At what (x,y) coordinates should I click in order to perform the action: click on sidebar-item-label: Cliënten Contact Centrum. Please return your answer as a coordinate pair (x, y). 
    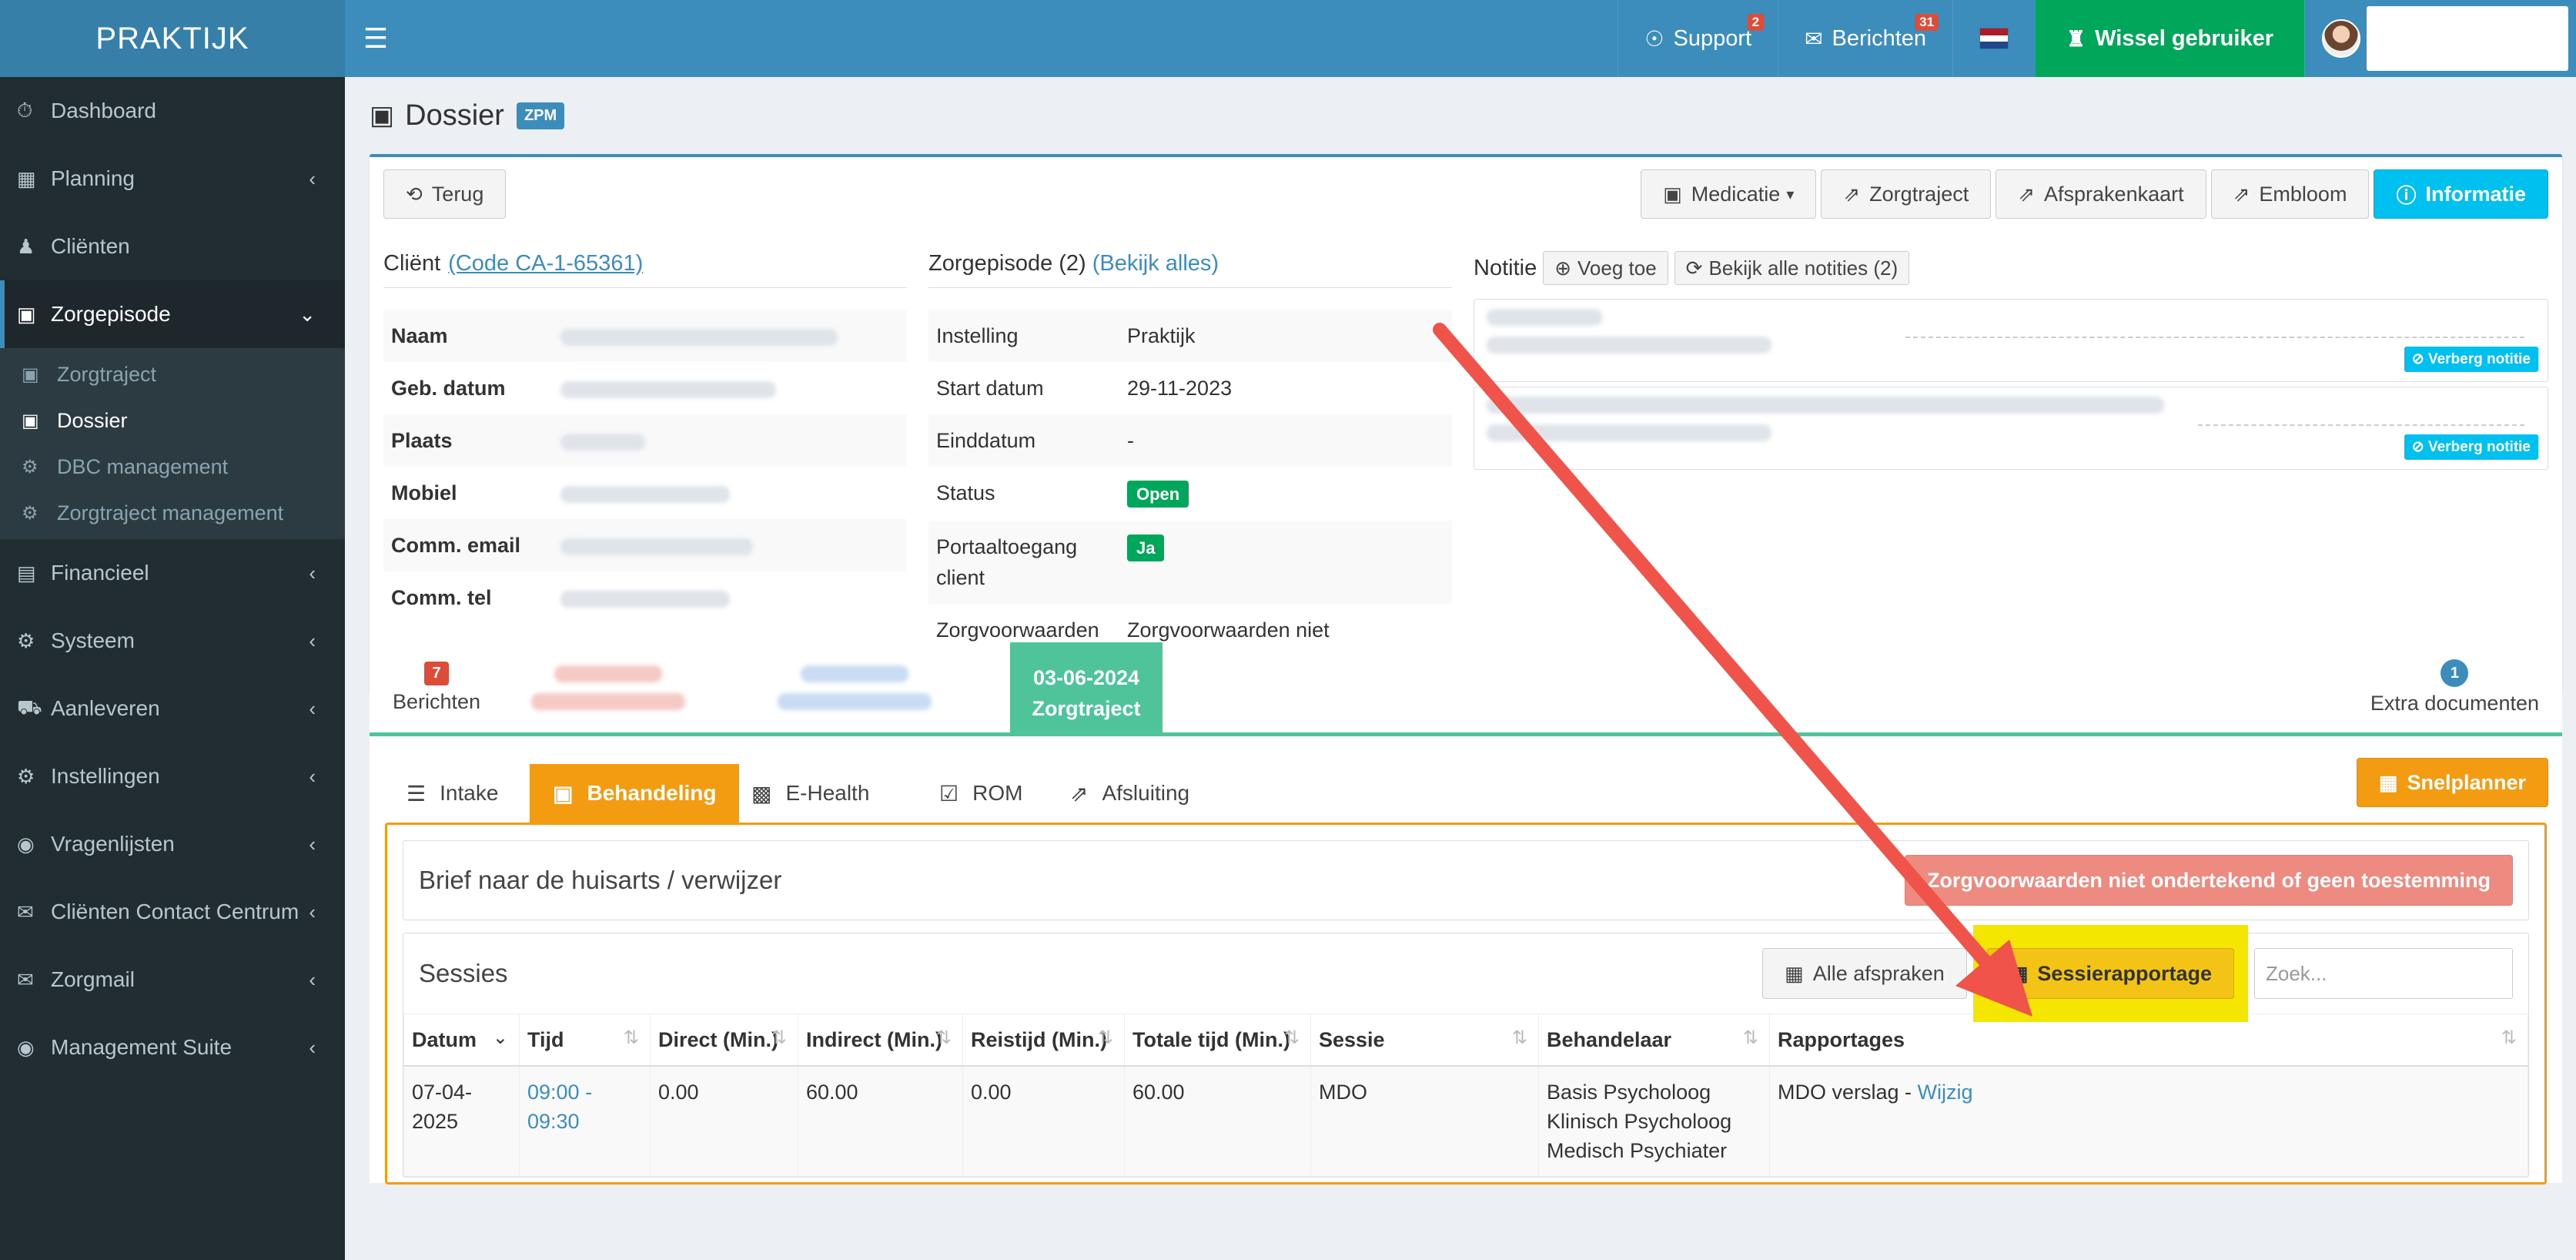
    Looking at the image, I should click on (175, 911).